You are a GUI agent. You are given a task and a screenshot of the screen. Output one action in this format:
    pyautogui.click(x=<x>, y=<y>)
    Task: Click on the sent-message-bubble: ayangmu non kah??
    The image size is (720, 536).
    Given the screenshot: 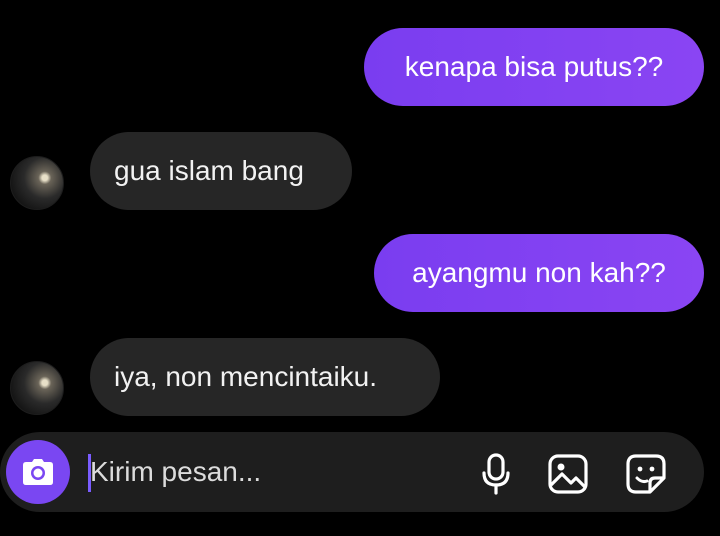 What is the action you would take?
    pyautogui.click(x=539, y=273)
    